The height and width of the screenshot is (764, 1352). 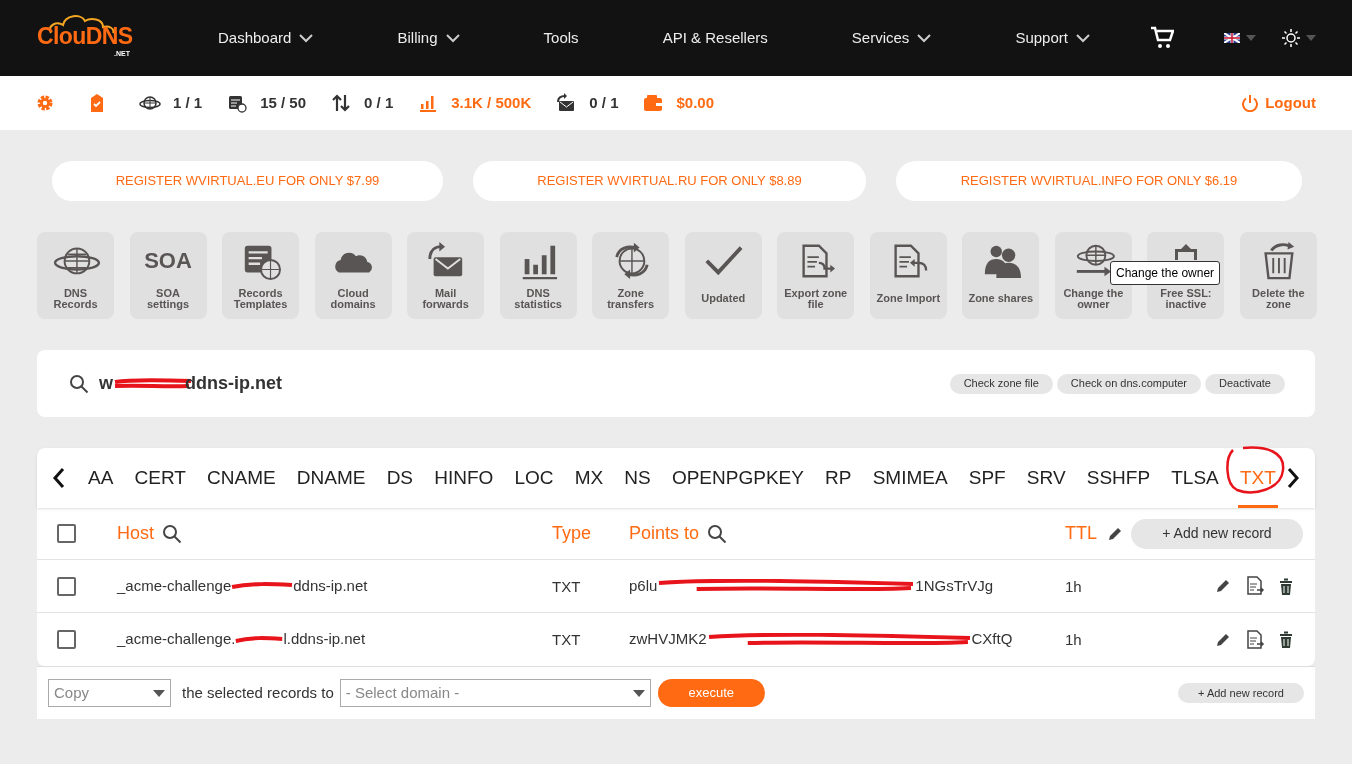 I want to click on record-type-tab: DS, so click(x=400, y=478).